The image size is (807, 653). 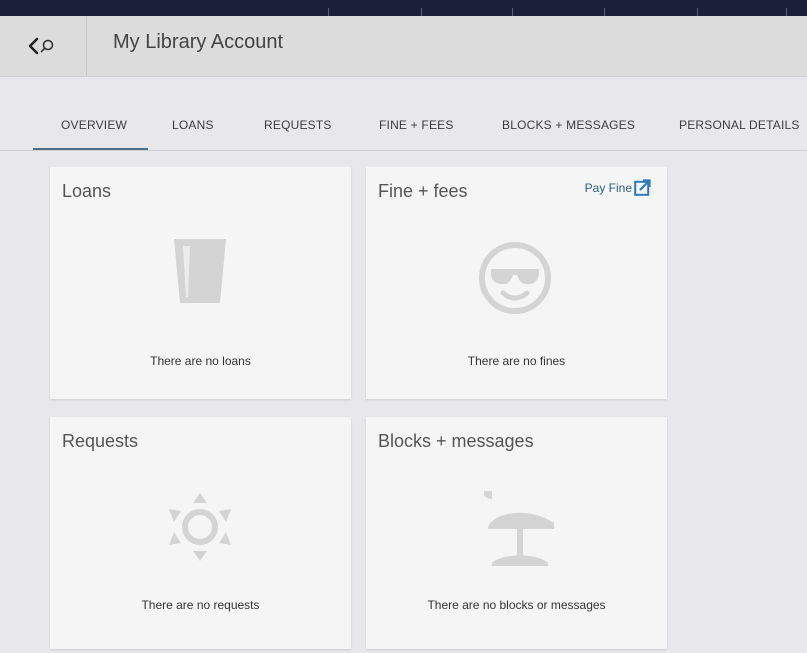 I want to click on tab-requests: REQUESTS, so click(x=298, y=125).